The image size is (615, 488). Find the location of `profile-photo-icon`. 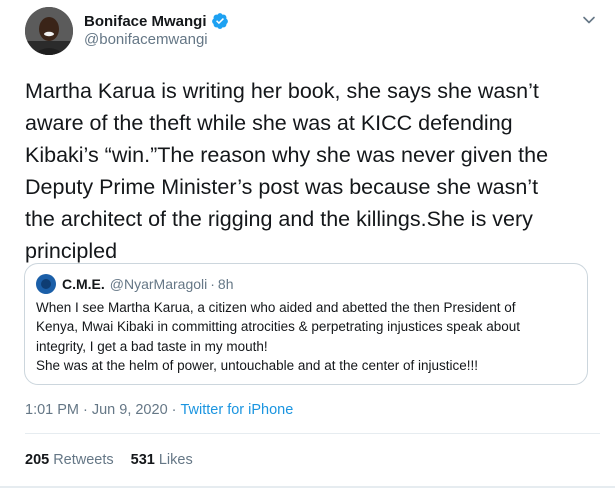

profile-photo-icon is located at coordinates (49, 31).